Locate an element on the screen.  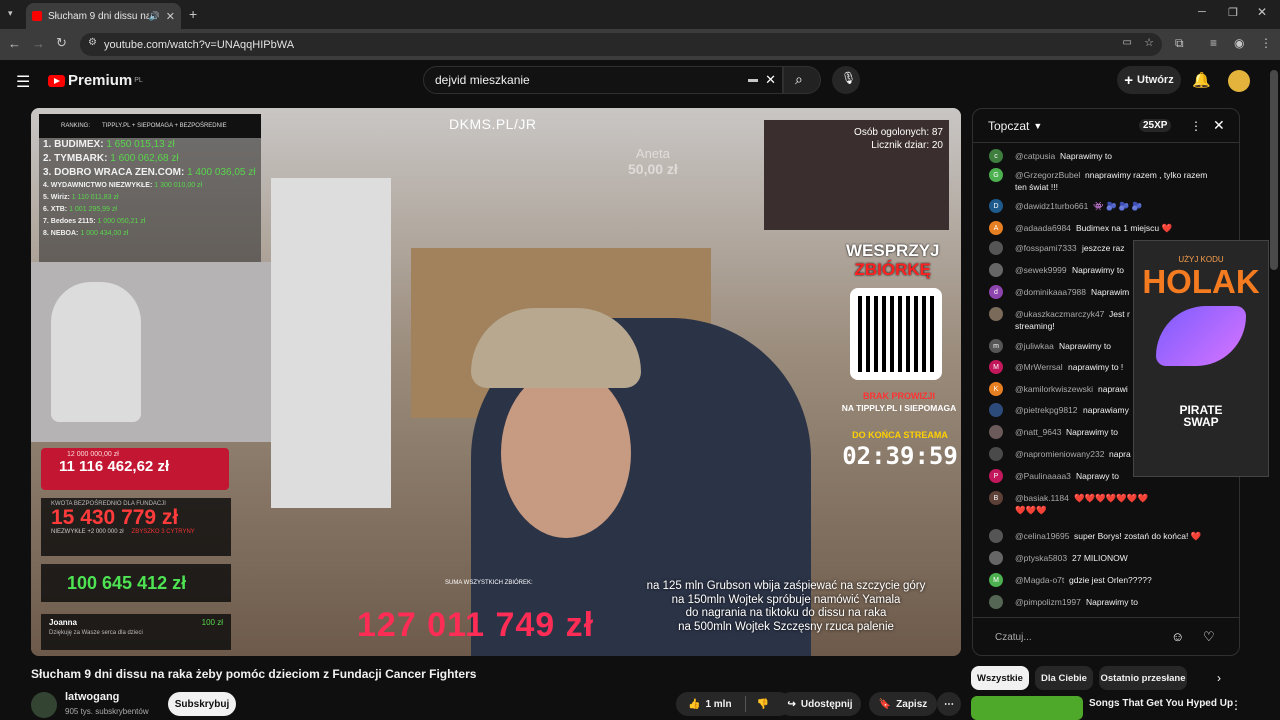
chat-avatar: K is located at coordinates (996, 389).